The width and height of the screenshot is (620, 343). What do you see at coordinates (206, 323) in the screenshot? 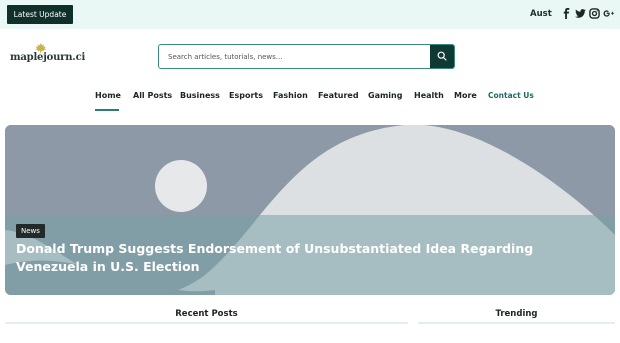
I see `recent-posts-divider` at bounding box center [206, 323].